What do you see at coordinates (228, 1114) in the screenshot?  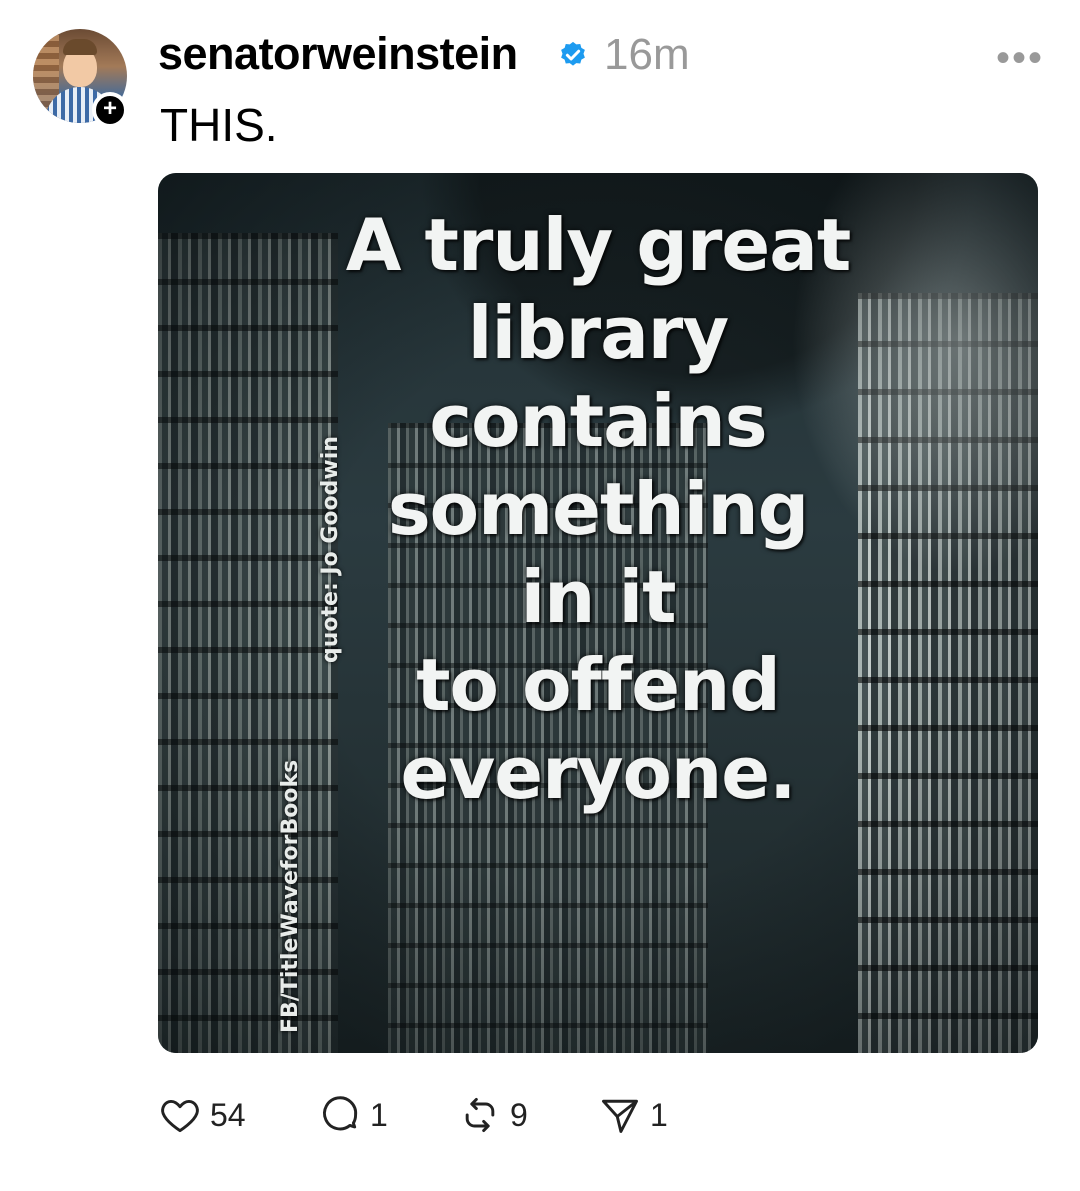 I see `like-count: 54` at bounding box center [228, 1114].